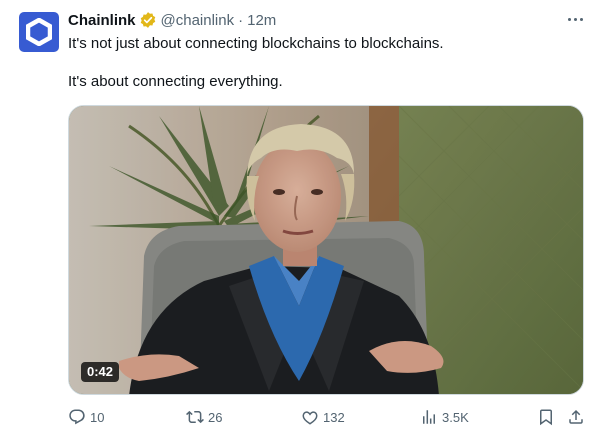 The width and height of the screenshot is (601, 435). Describe the element at coordinates (334, 417) in the screenshot. I see `like-count: 132` at that location.